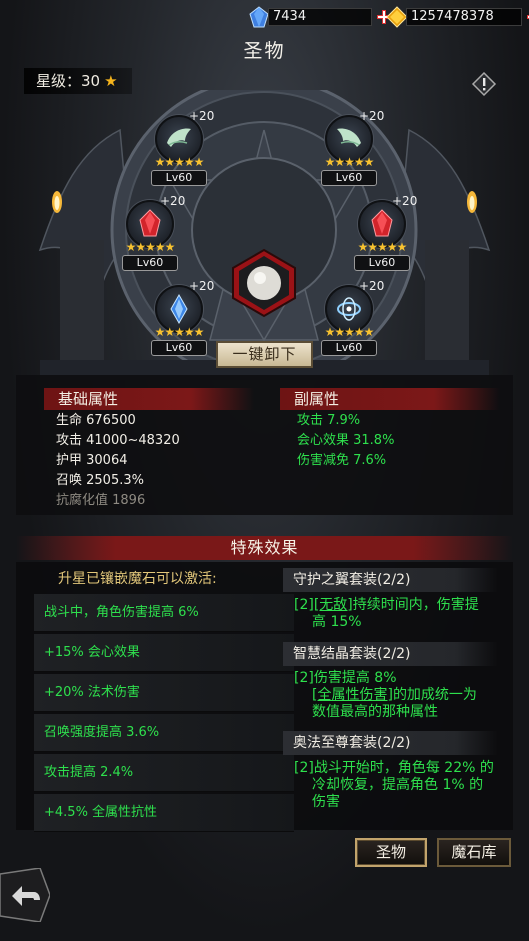 The height and width of the screenshot is (941, 529). What do you see at coordinates (164, 773) in the screenshot?
I see `effect-row: 攻击提高 2.4%` at bounding box center [164, 773].